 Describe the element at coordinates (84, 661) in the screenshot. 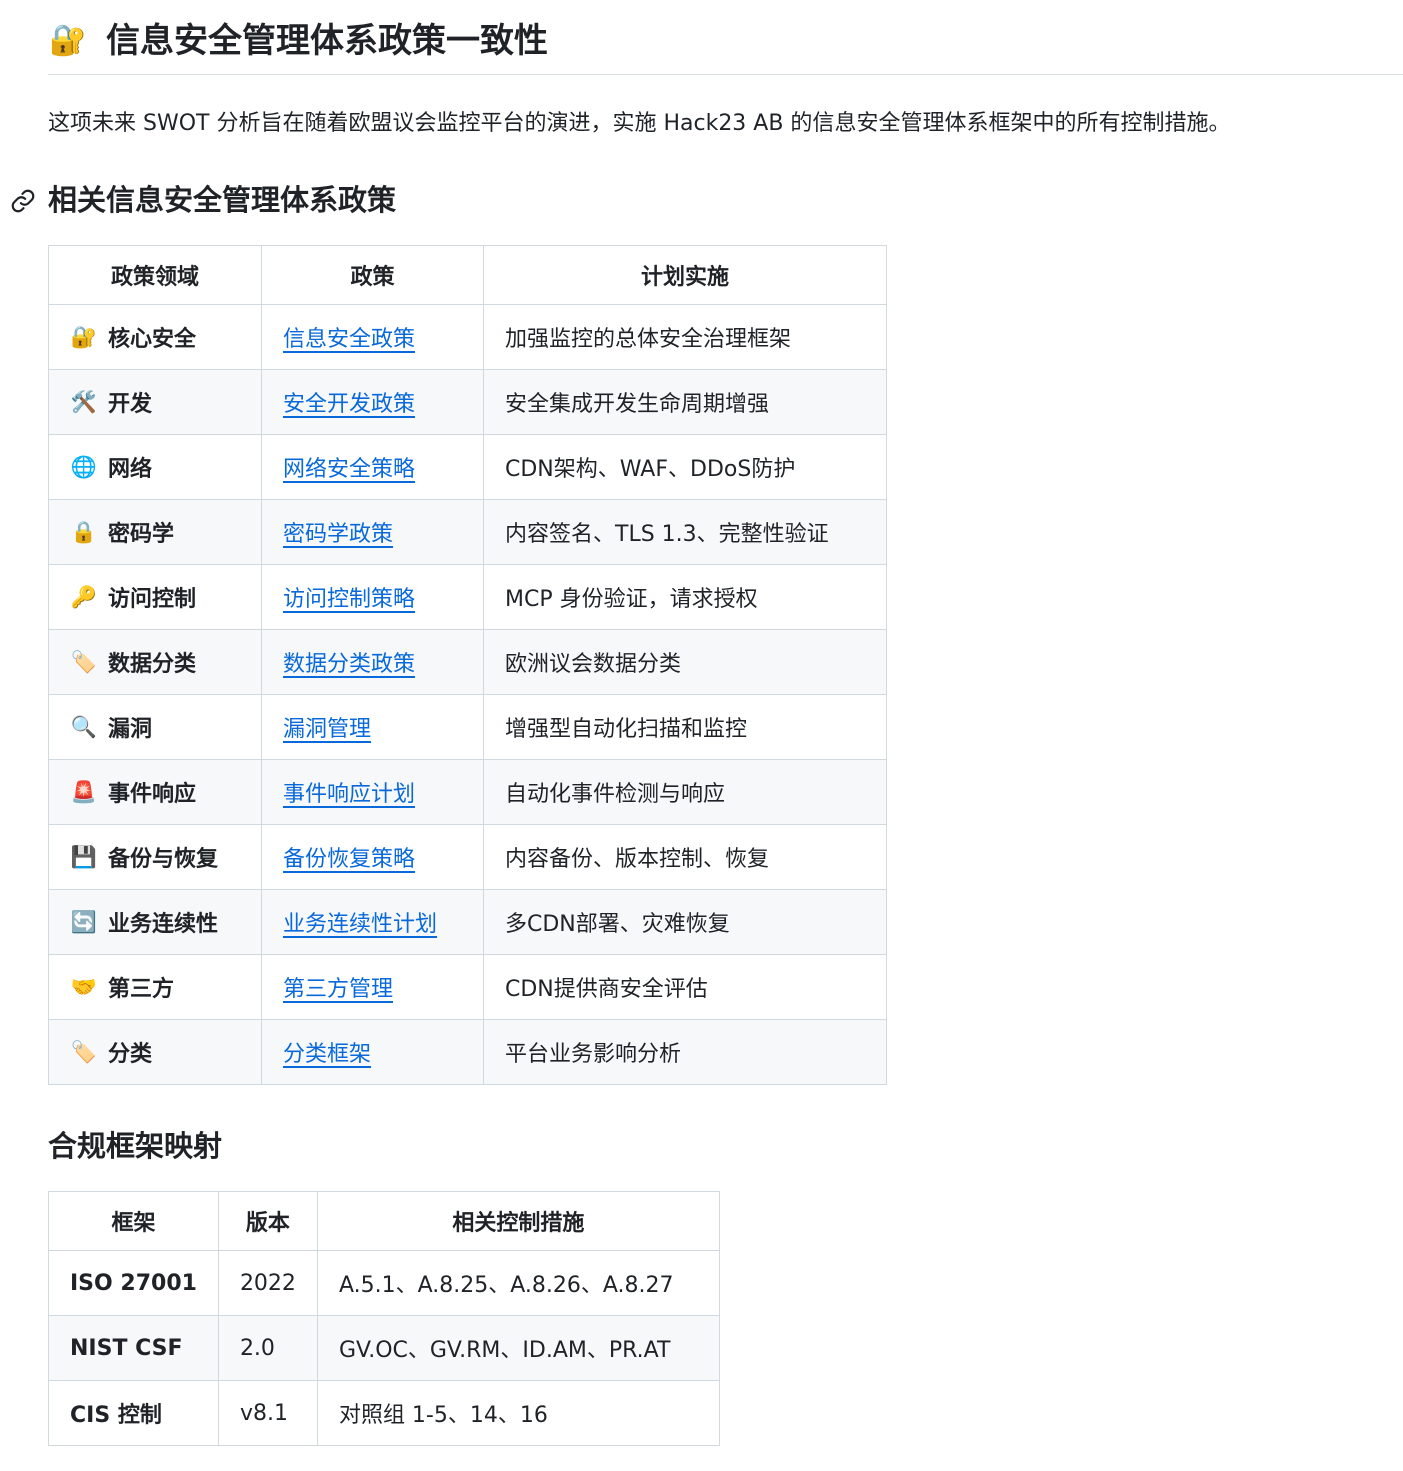

I see `label-tag-icon: 🏷️` at that location.